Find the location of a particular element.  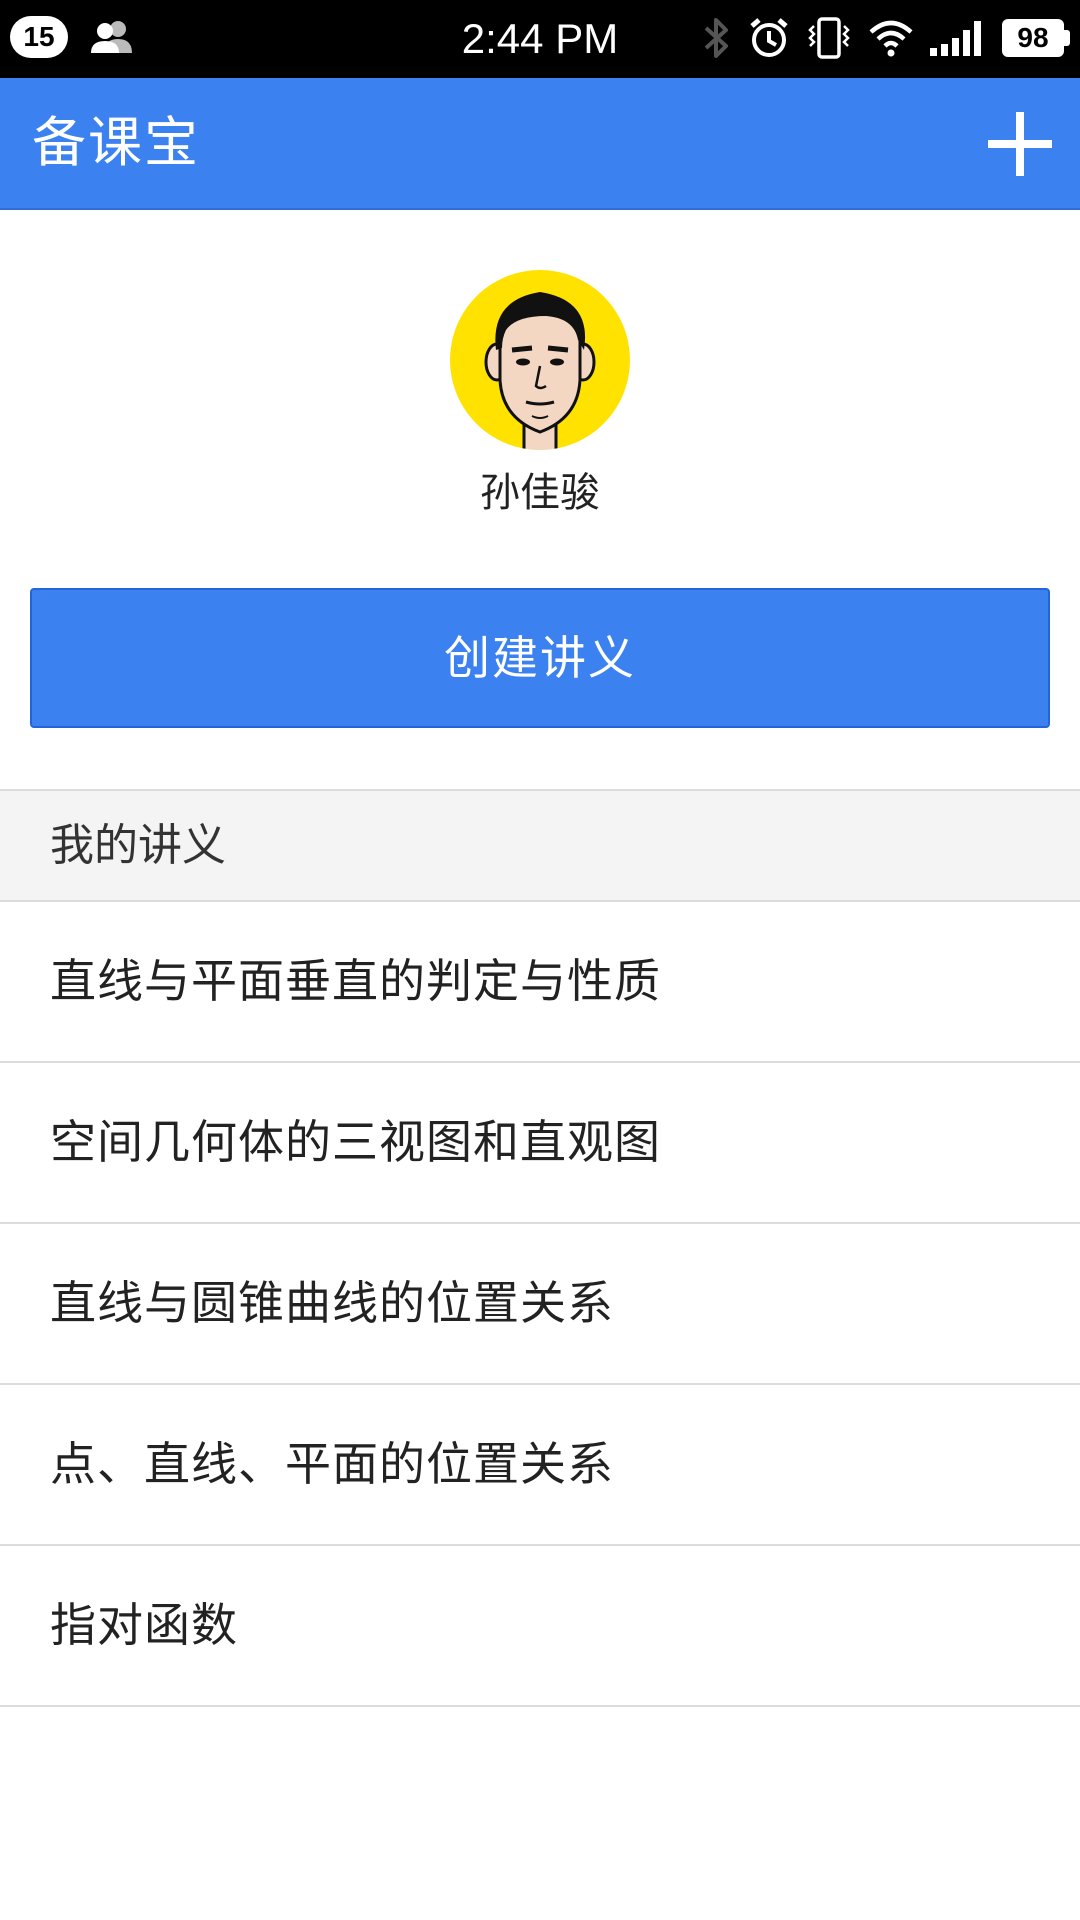

section-header: 我的讲义 is located at coordinates (540, 845).